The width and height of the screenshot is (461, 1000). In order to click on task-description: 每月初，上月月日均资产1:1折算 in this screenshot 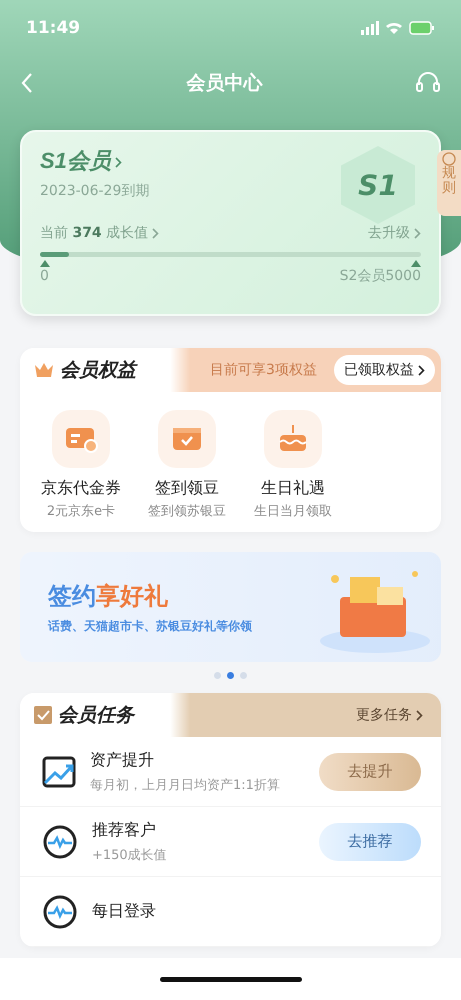, I will do `click(185, 785)`.